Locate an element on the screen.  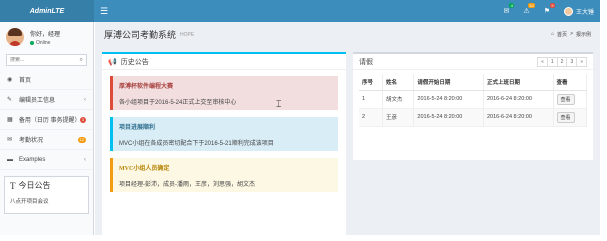
cell-no: 2 is located at coordinates (371, 117).